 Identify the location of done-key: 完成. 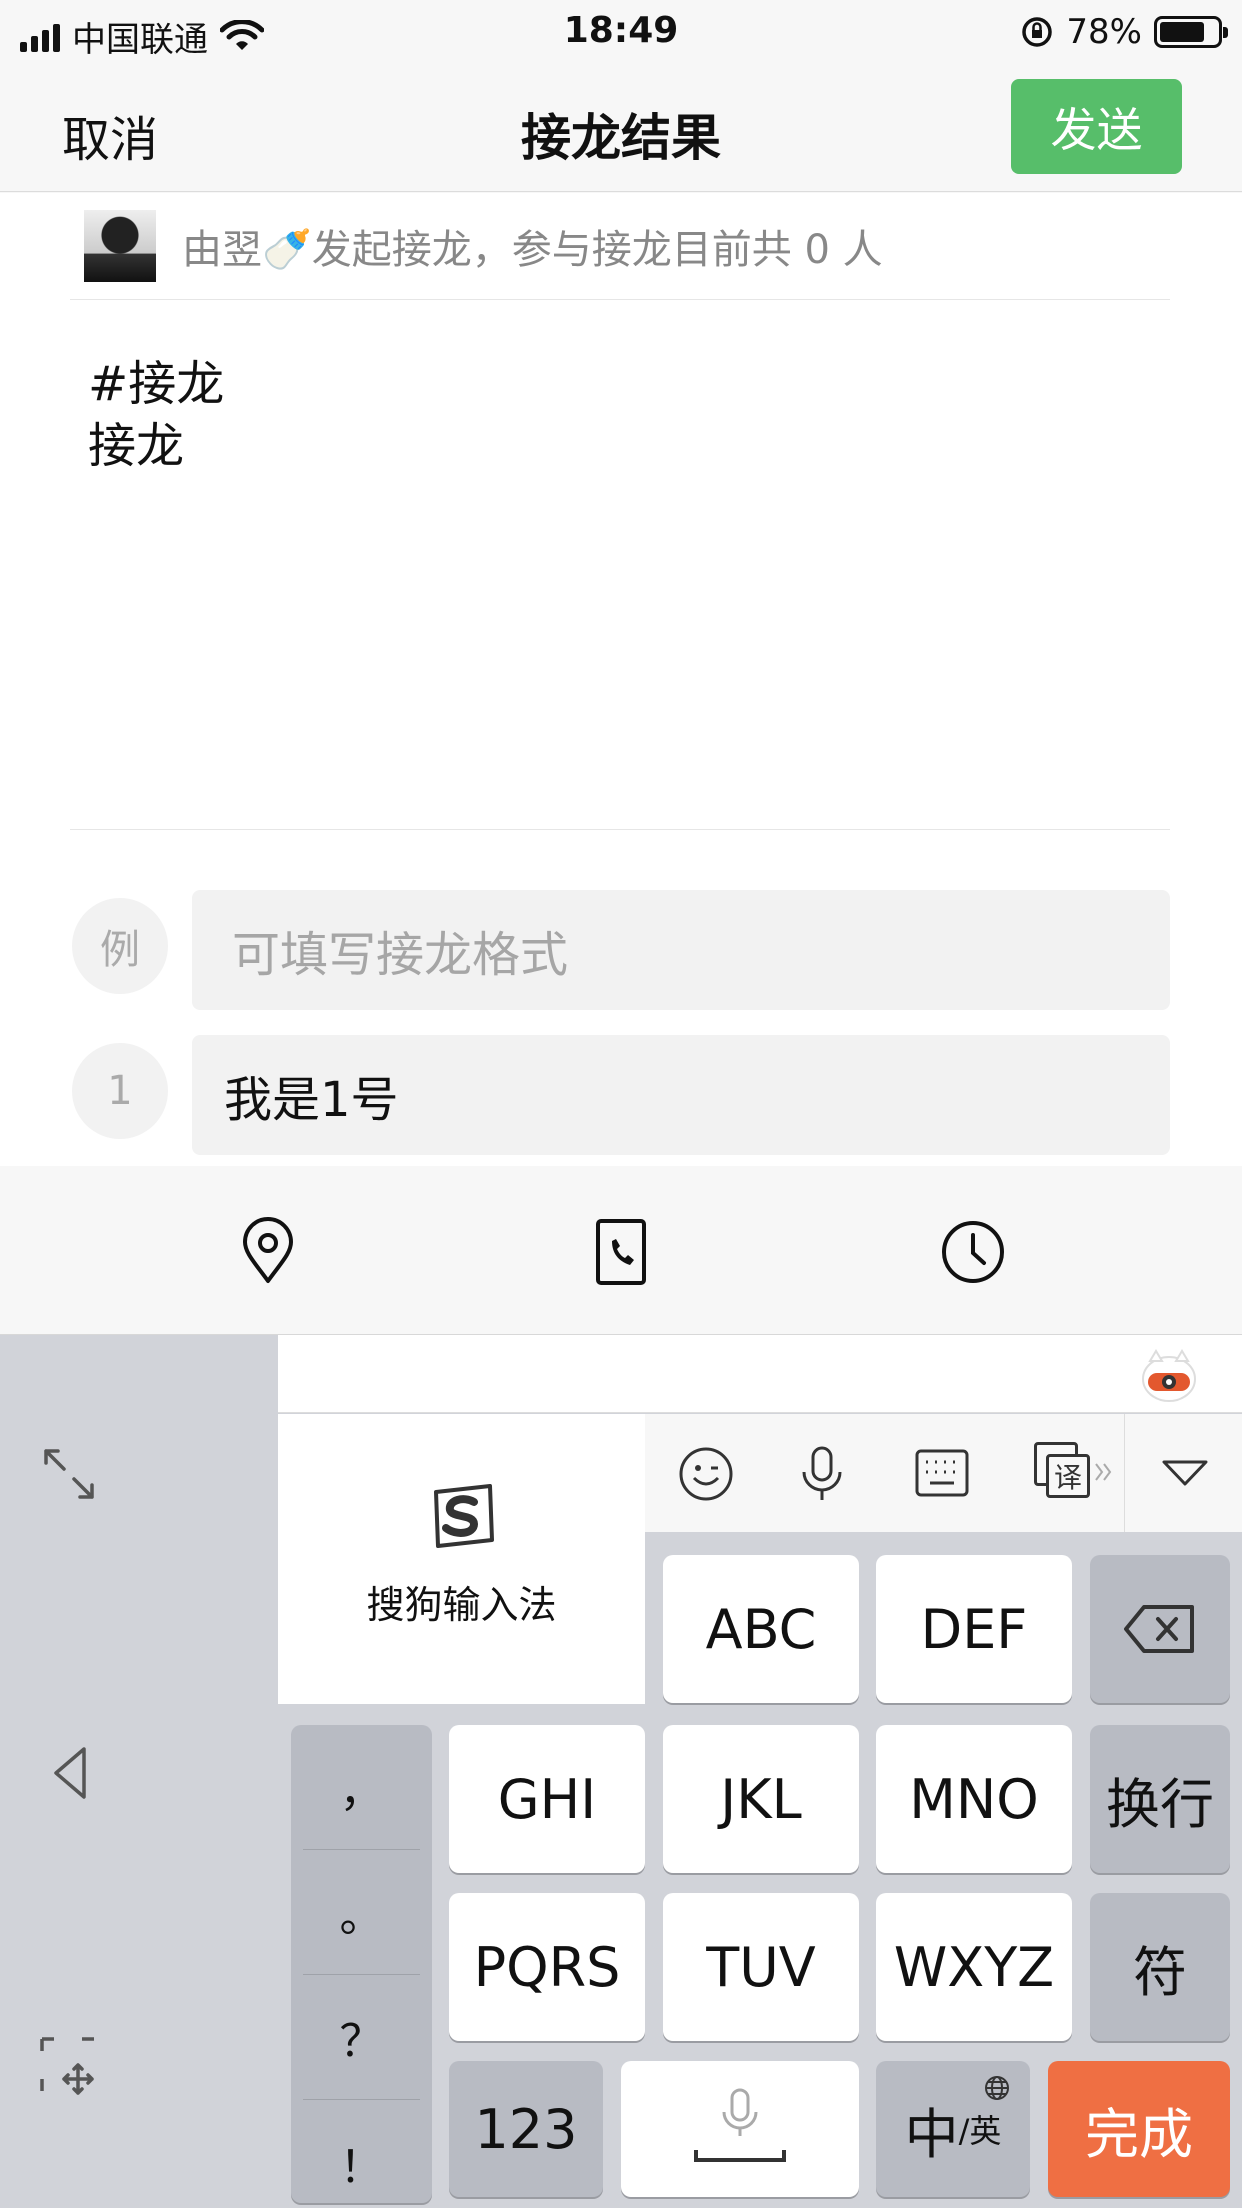
(1139, 2129).